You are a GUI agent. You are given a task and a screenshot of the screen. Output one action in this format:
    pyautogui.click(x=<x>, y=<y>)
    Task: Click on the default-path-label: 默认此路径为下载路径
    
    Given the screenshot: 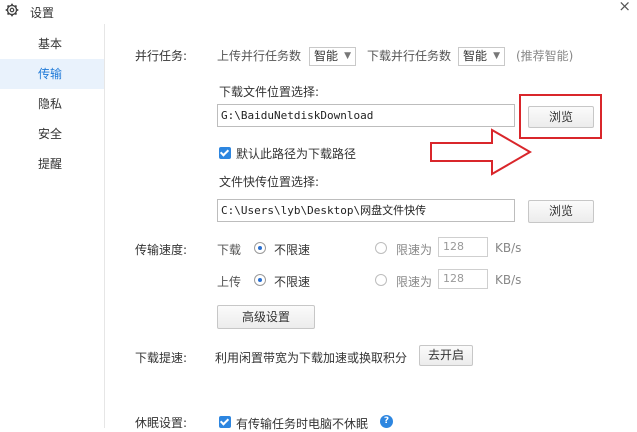 What is the action you would take?
    pyautogui.click(x=296, y=154)
    